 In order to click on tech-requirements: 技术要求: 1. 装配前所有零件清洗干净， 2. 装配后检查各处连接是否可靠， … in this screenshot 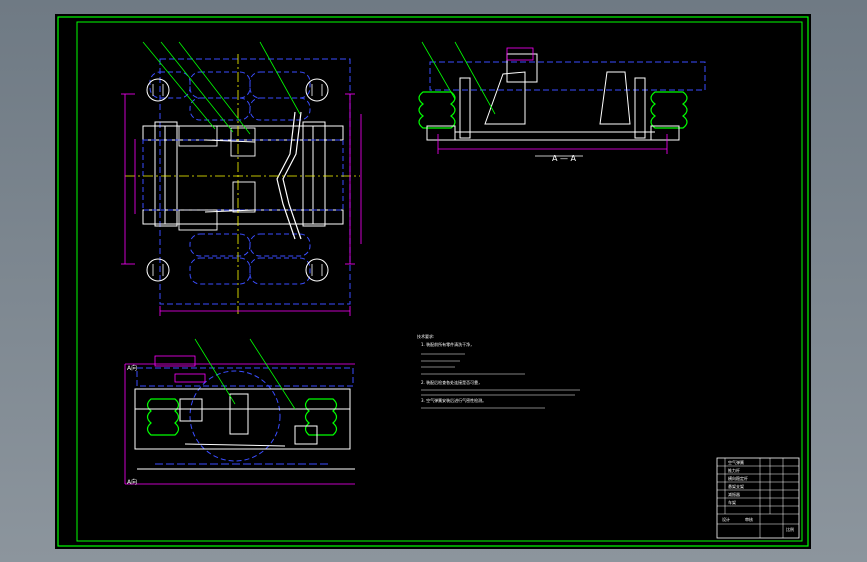, I will do `click(498, 371)`.